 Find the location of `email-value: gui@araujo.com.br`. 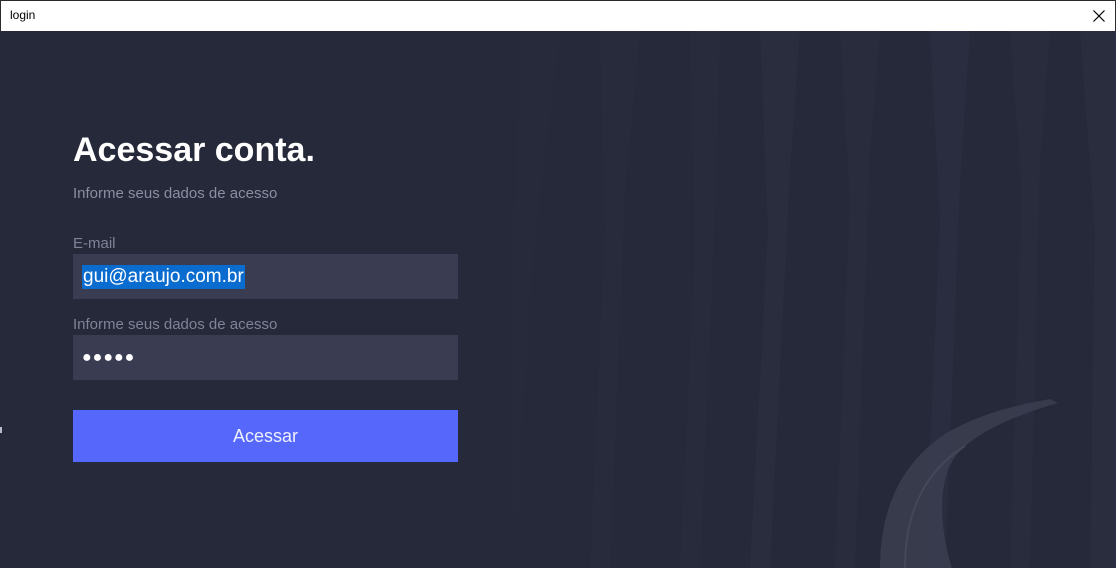

email-value: gui@araujo.com.br is located at coordinates (163, 276).